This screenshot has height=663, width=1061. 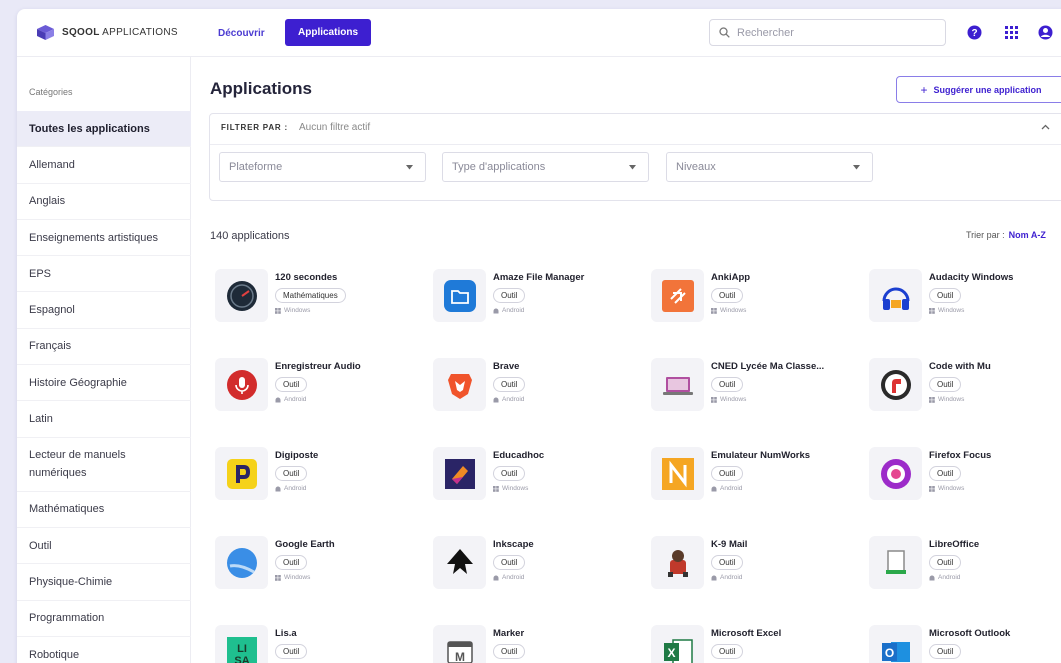 What do you see at coordinates (538, 477) in the screenshot?
I see `app-card: Educadhoc Outil Windows` at bounding box center [538, 477].